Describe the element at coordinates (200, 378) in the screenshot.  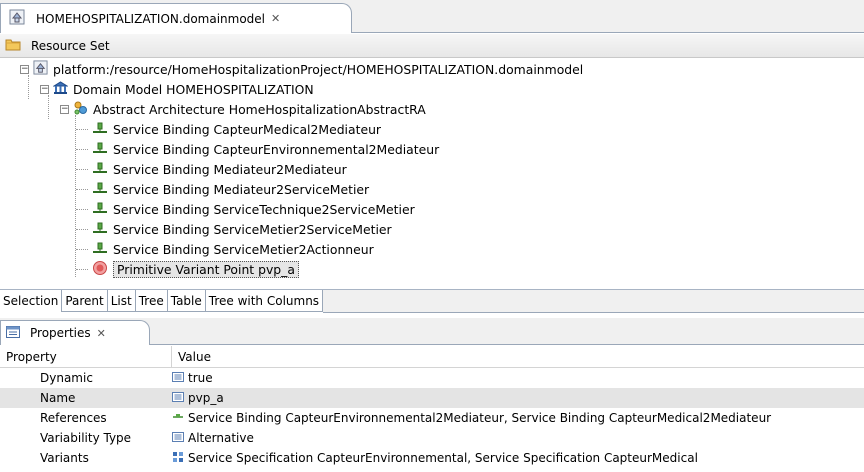
I see `property-value: true` at that location.